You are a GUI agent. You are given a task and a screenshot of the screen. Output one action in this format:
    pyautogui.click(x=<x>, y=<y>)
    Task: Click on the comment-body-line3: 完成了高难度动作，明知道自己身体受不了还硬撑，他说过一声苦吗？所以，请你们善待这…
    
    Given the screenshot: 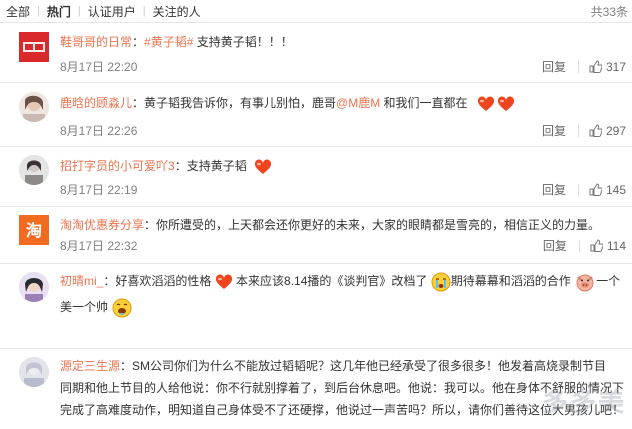 What is the action you would take?
    pyautogui.click(x=342, y=410)
    